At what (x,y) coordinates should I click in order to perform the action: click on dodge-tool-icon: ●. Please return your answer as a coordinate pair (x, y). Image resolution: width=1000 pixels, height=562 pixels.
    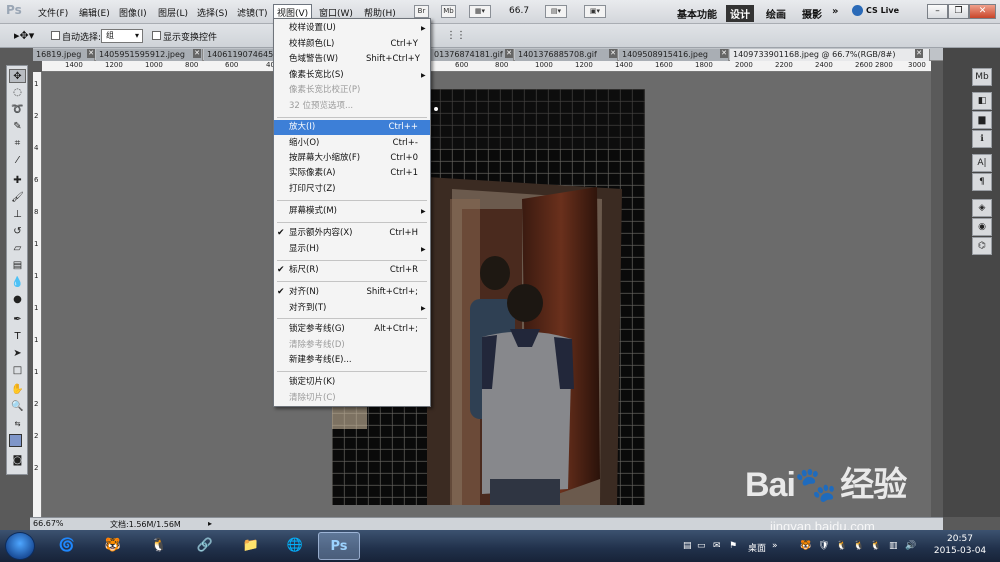
    Looking at the image, I should click on (17, 300).